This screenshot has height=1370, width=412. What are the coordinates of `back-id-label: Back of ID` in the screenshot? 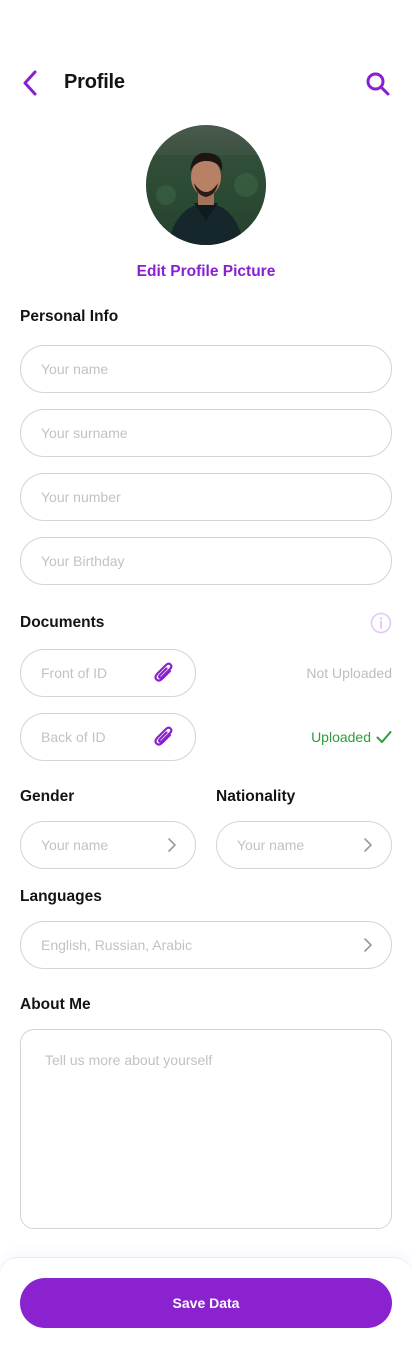 It's located at (73, 737).